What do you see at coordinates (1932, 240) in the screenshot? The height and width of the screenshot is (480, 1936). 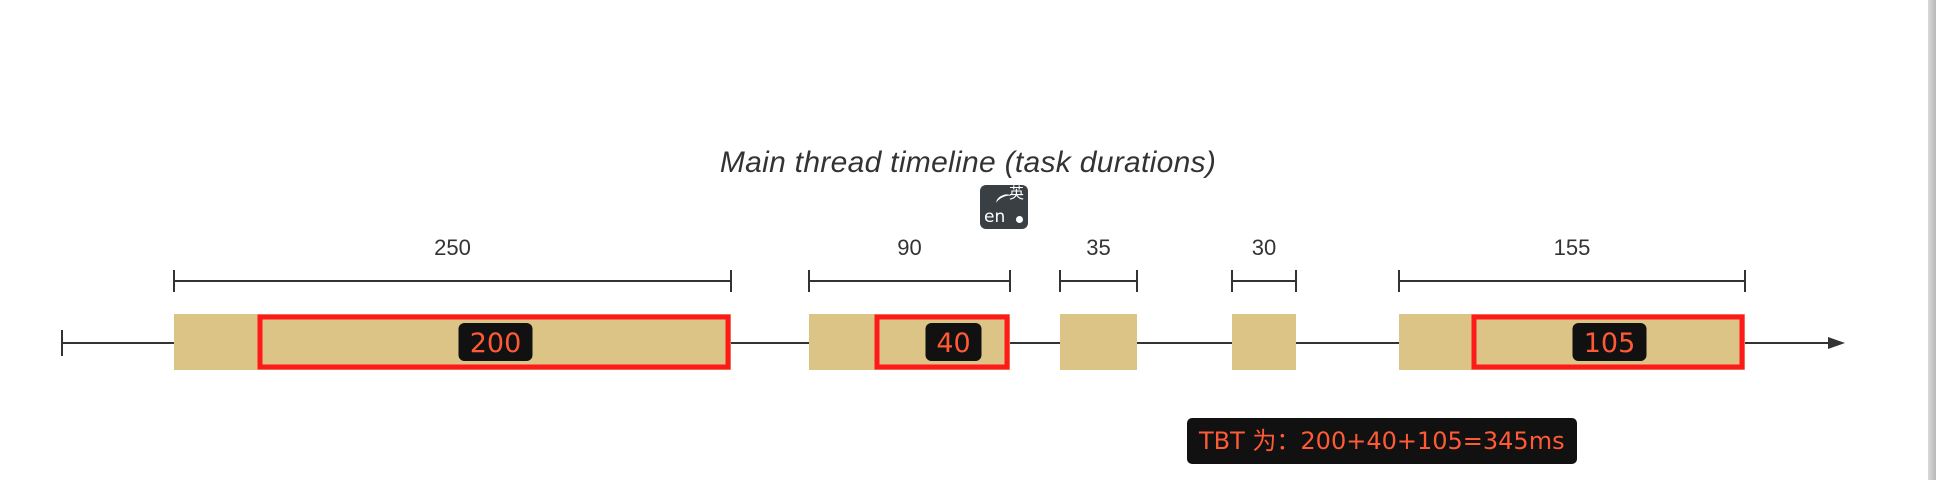 I see `window-right-edge` at bounding box center [1932, 240].